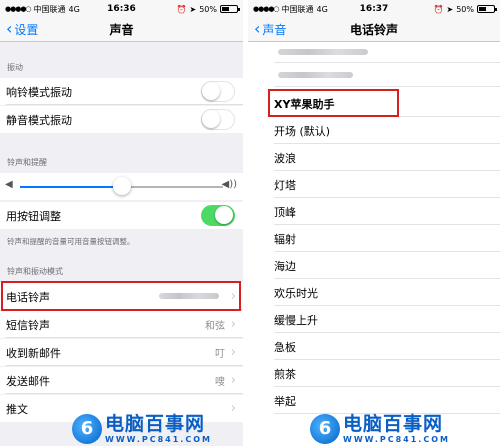 The image size is (500, 446). Describe the element at coordinates (35, 271) in the screenshot. I see `section-header-patterns: 铃声和振动模式` at that location.